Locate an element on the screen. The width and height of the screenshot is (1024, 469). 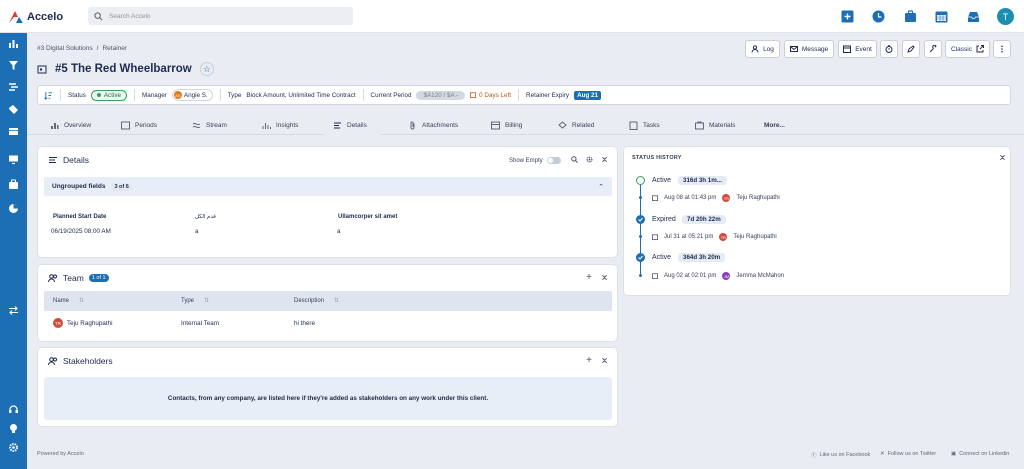
period-amount: $A120 / $A - is located at coordinates (441, 95).